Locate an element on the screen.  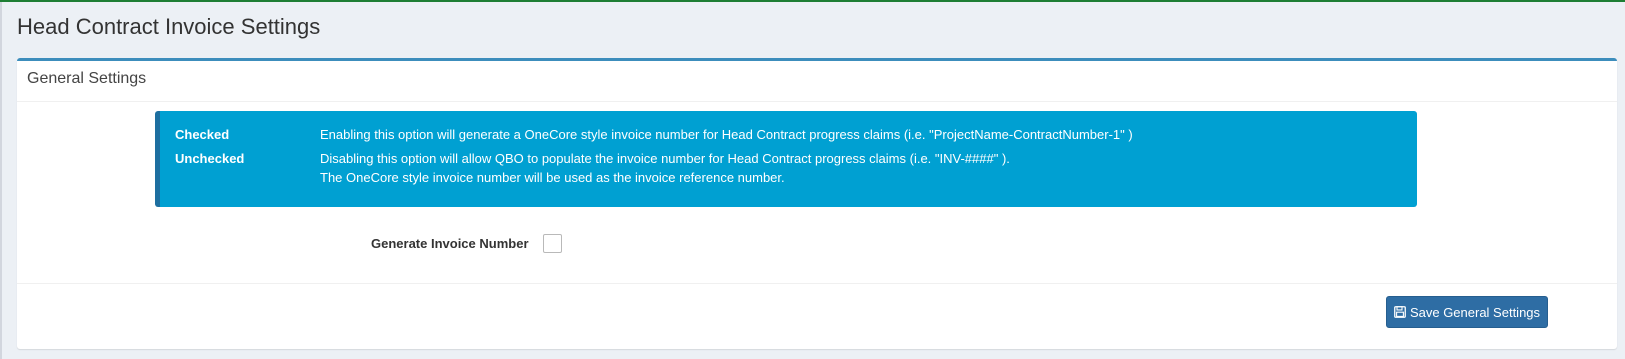
generate-invoice-number-label: Generate Invoice Number is located at coordinates (450, 243).